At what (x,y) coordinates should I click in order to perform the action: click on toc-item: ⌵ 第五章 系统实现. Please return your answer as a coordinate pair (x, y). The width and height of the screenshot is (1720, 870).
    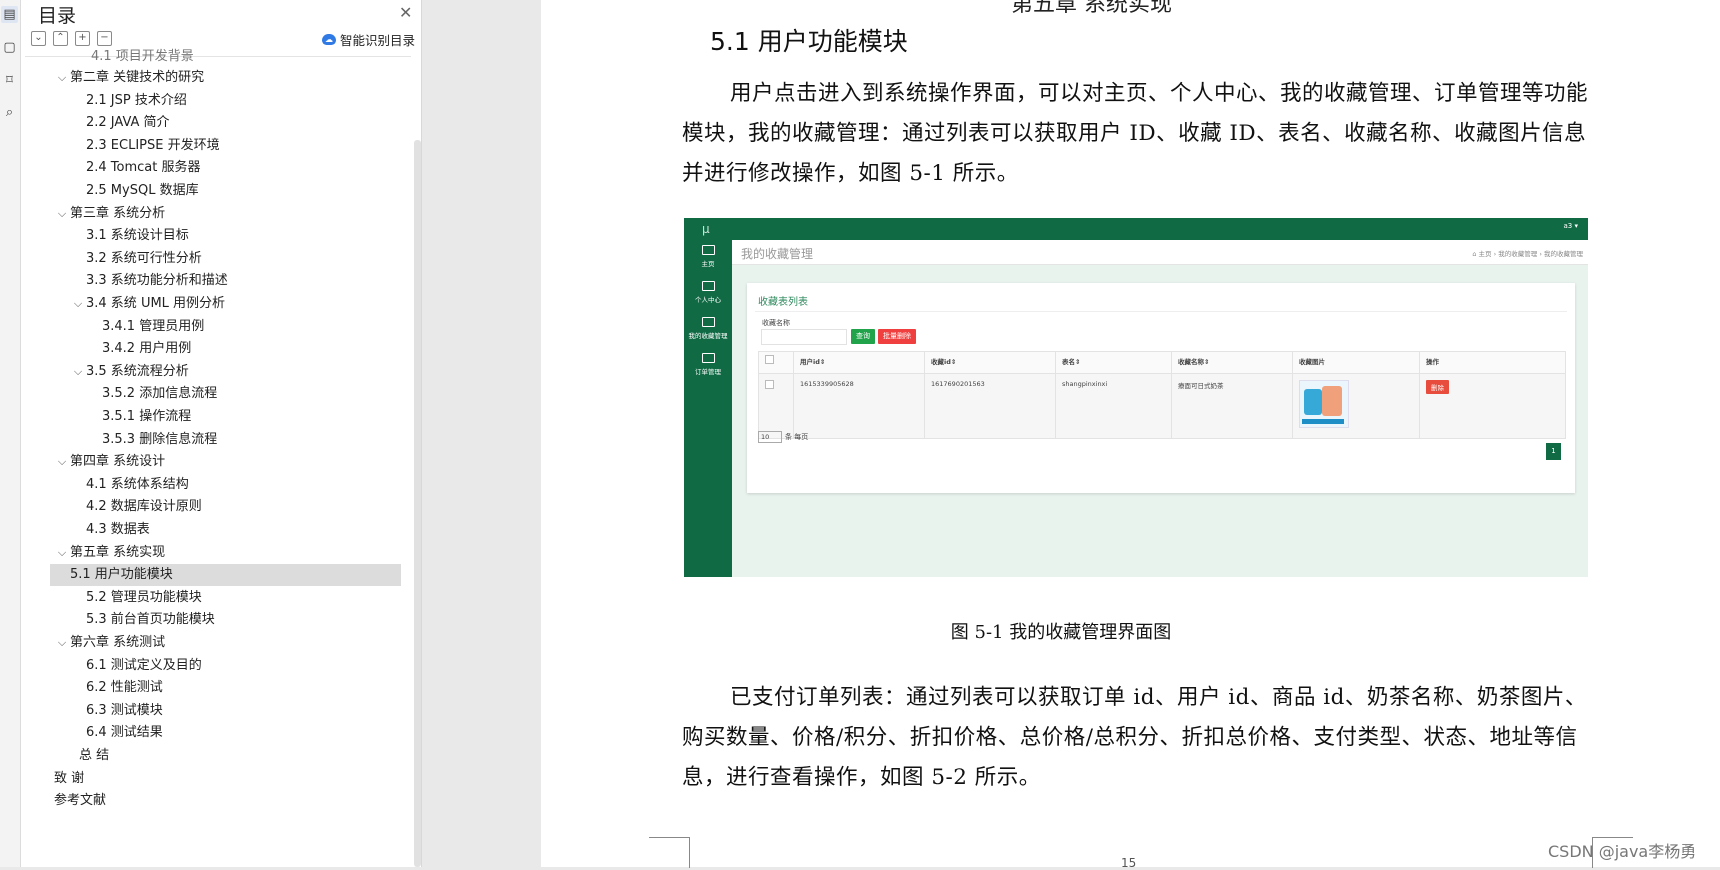
    Looking at the image, I should click on (109, 553).